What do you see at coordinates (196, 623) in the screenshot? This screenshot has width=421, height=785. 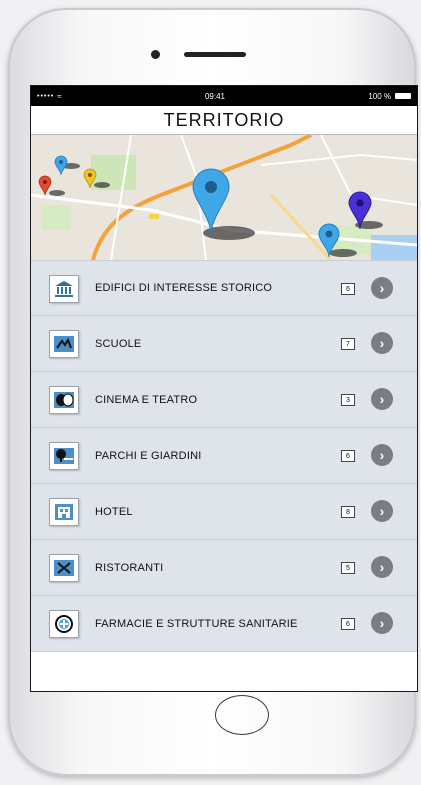 I see `category-label: FARMACIE E STRUTTURE SANITARIE` at bounding box center [196, 623].